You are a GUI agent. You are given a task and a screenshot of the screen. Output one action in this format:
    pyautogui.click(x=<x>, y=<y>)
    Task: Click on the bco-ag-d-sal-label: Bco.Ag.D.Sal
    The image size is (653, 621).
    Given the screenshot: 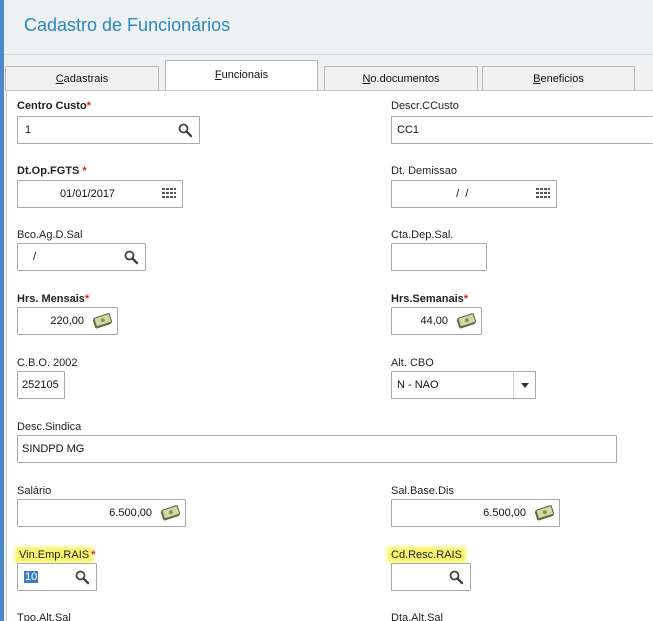 What is the action you would take?
    pyautogui.click(x=50, y=235)
    